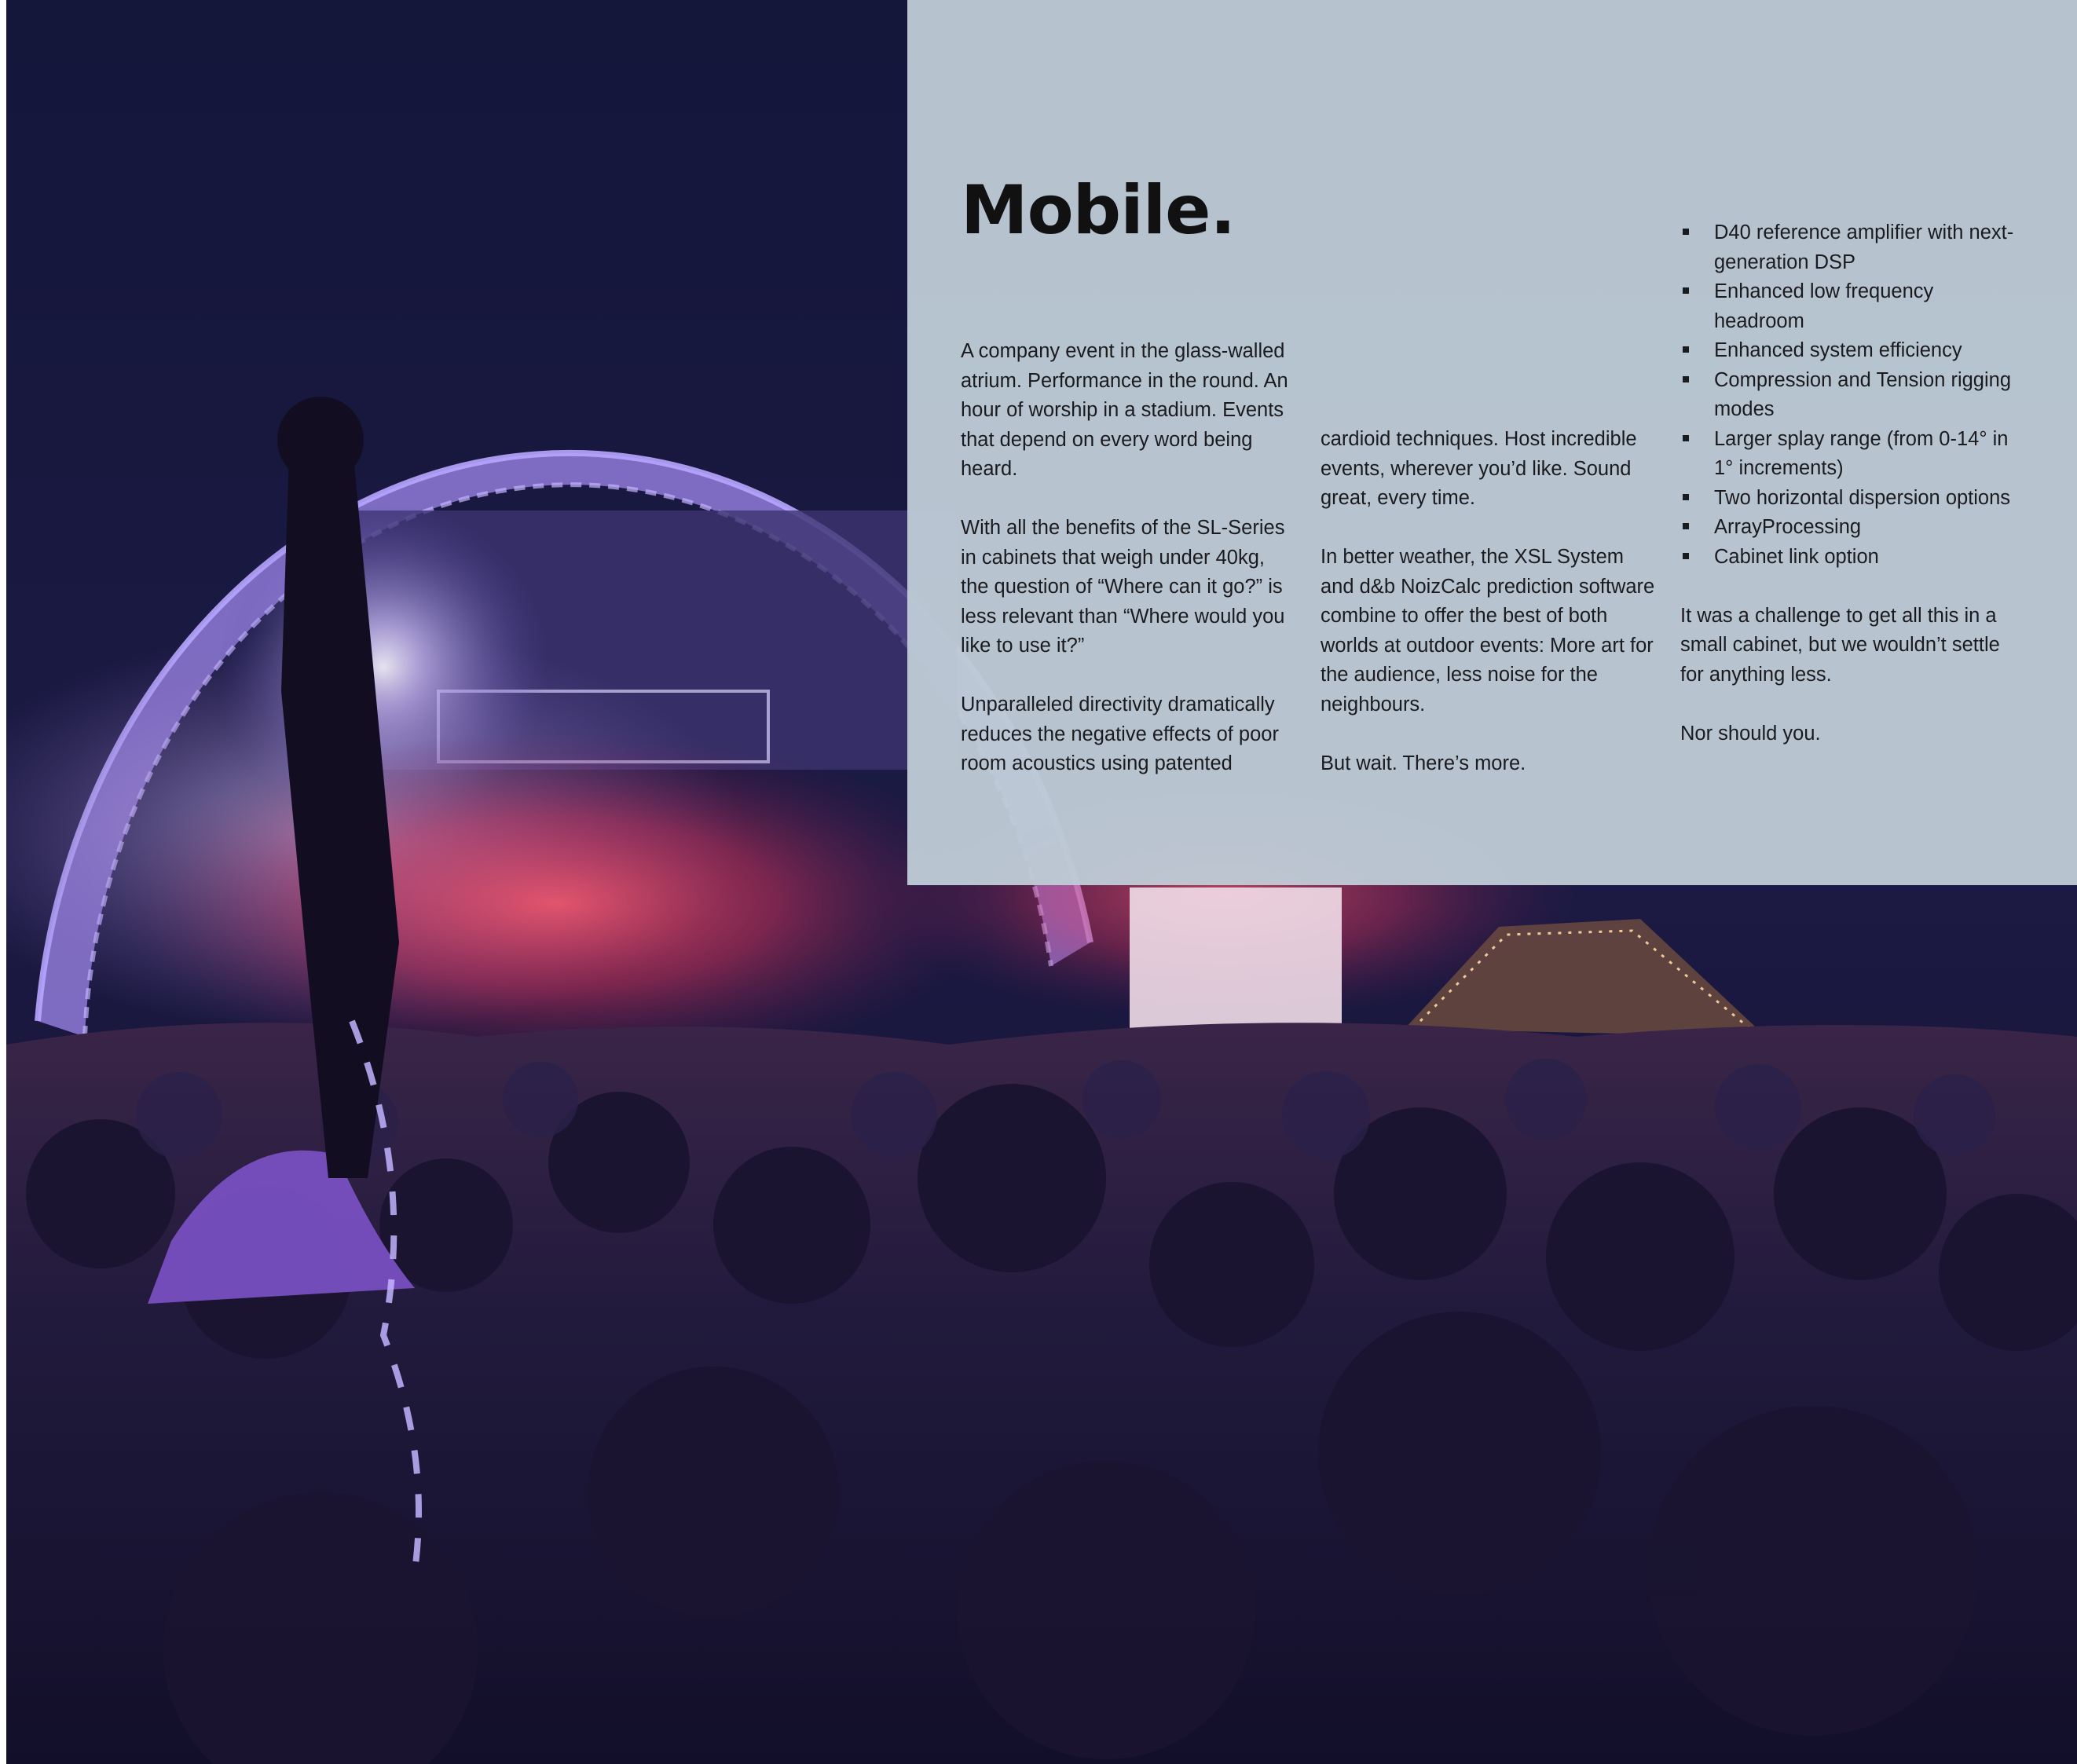 This screenshot has height=1764, width=2077. I want to click on feature-item: Enhanced system efficiency, so click(1849, 351).